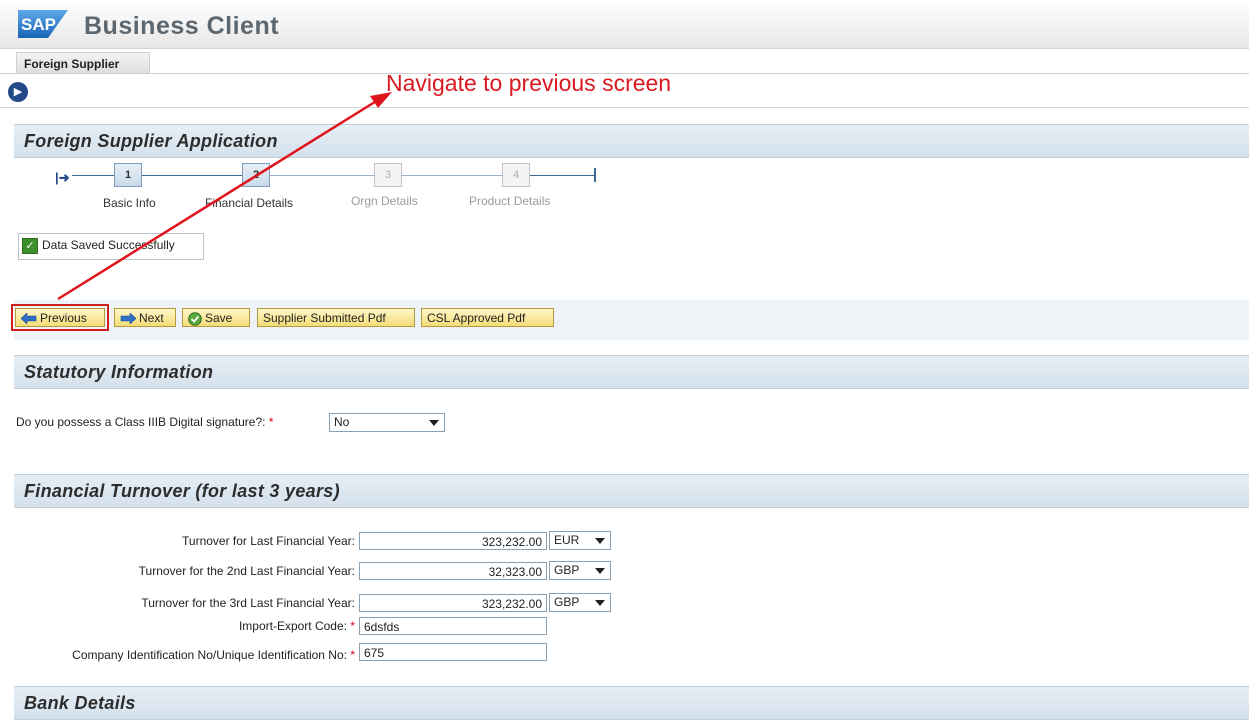 This screenshot has width=1249, height=728. What do you see at coordinates (182, 26) in the screenshot?
I see `app-title: Business Client` at bounding box center [182, 26].